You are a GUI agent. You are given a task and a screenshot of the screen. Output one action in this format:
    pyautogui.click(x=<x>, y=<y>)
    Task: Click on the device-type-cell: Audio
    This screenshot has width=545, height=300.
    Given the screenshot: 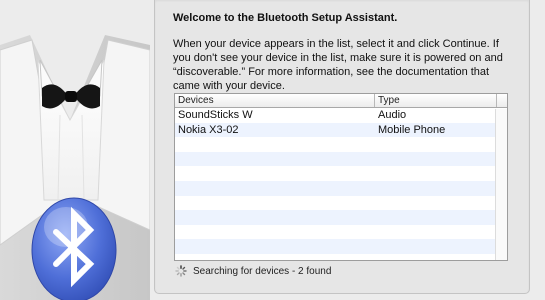 What is the action you would take?
    pyautogui.click(x=392, y=115)
    